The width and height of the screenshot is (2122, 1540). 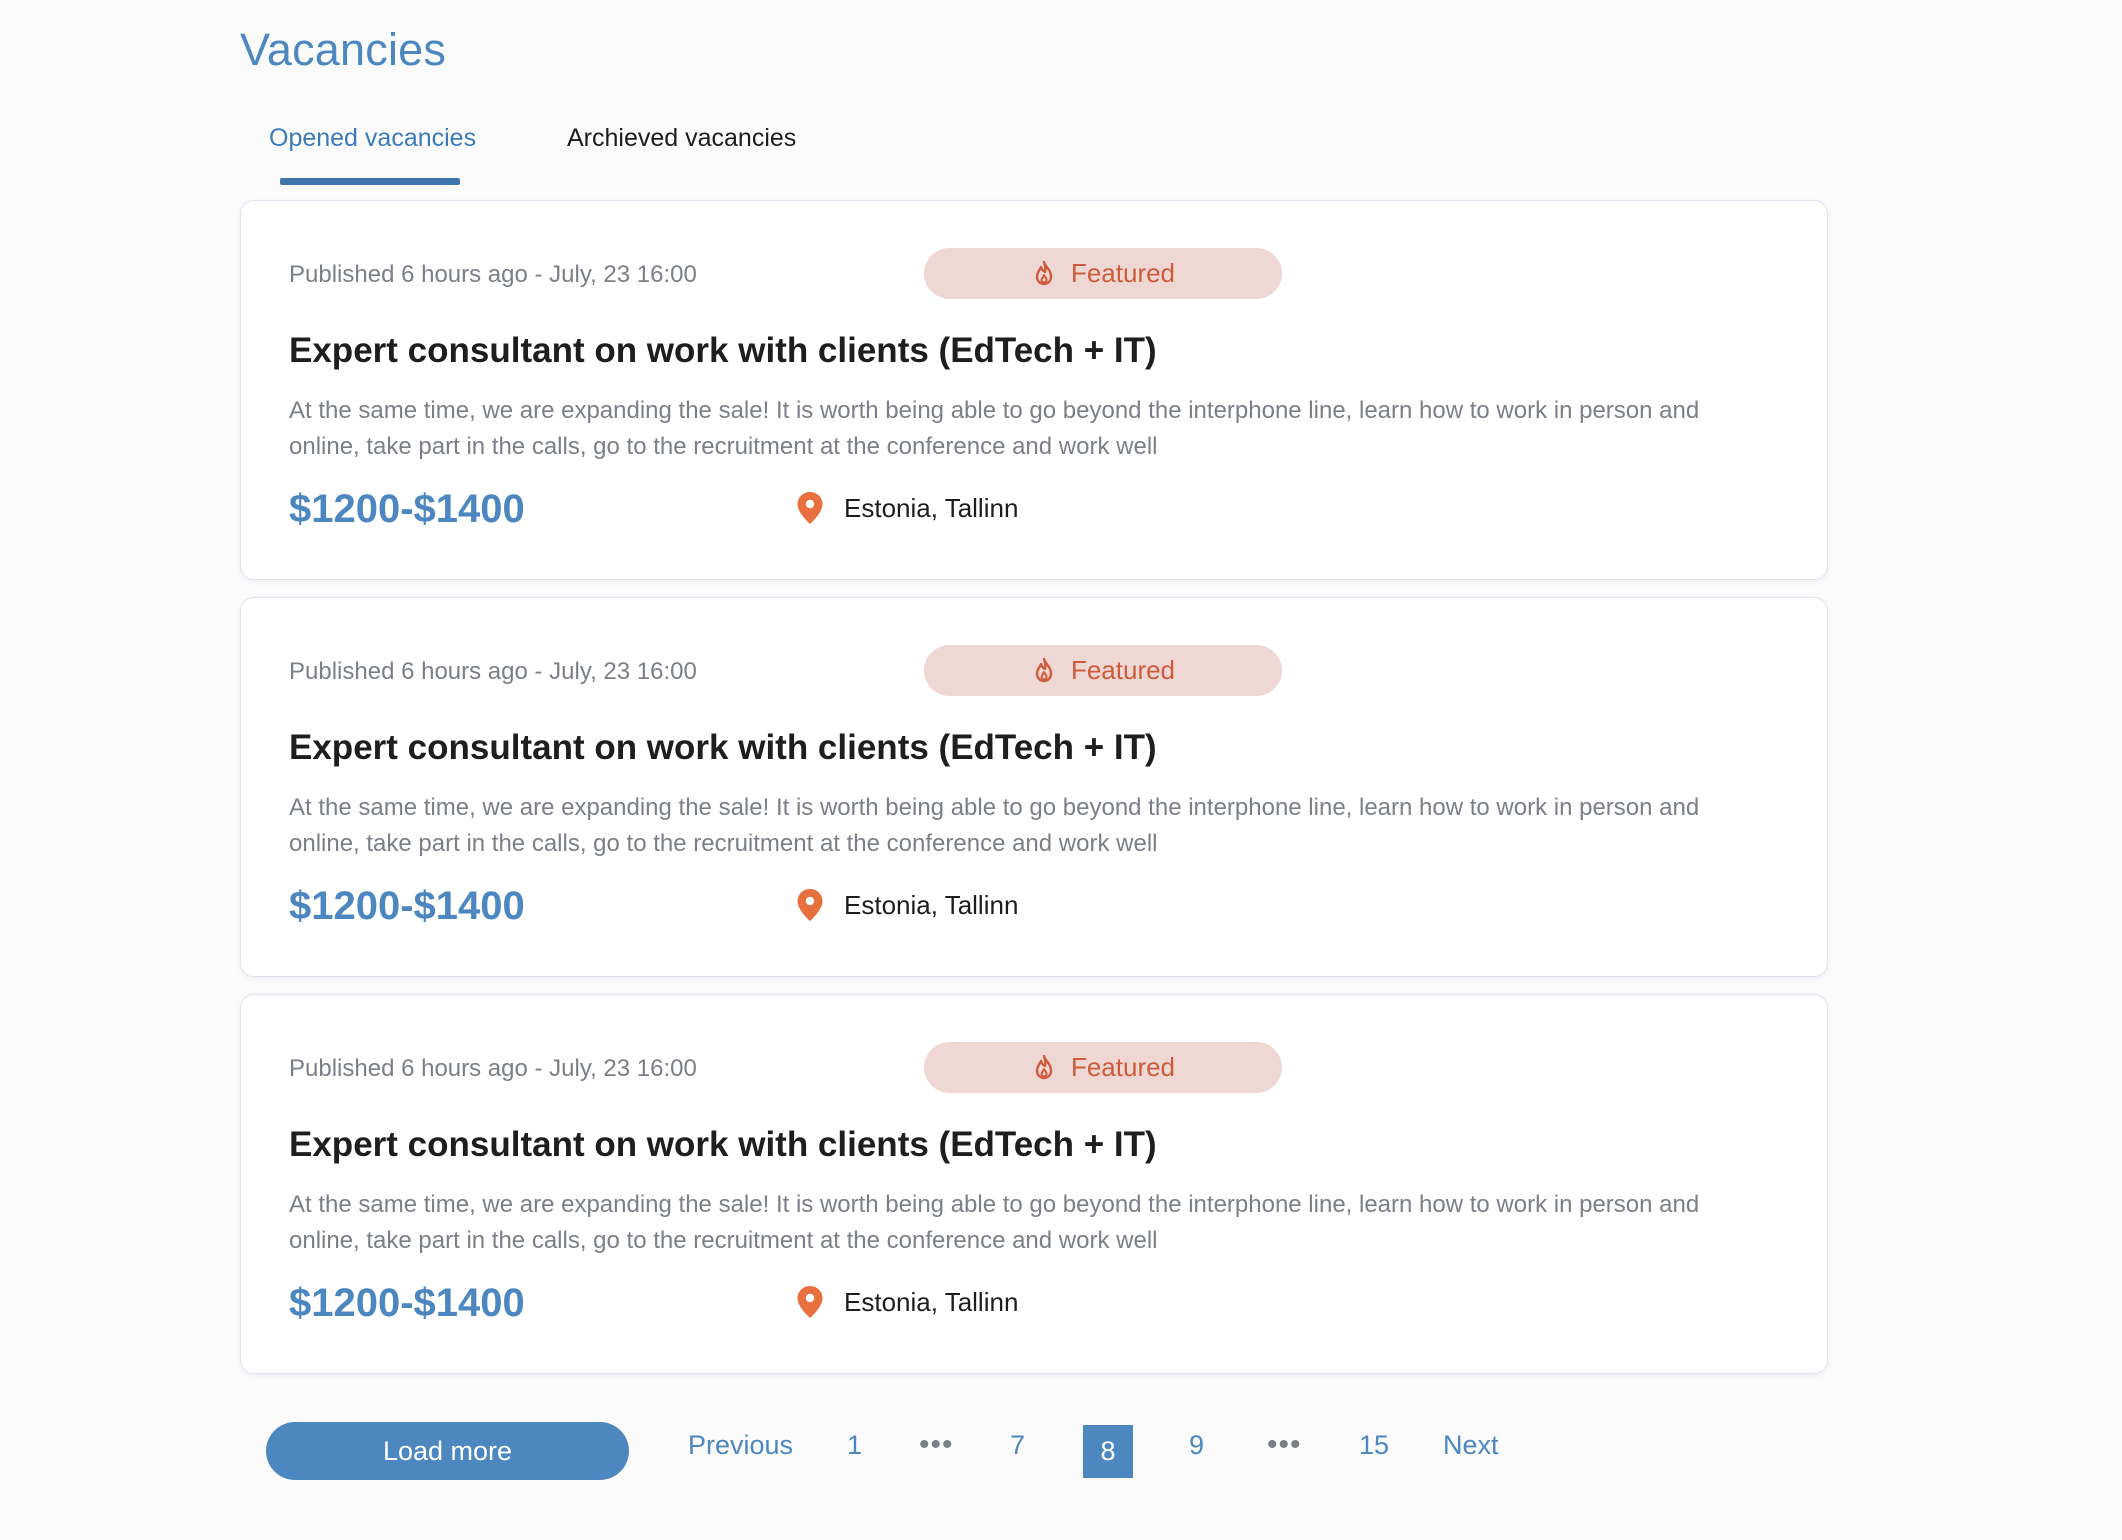 I want to click on page-15-link: 15, so click(x=1374, y=1445).